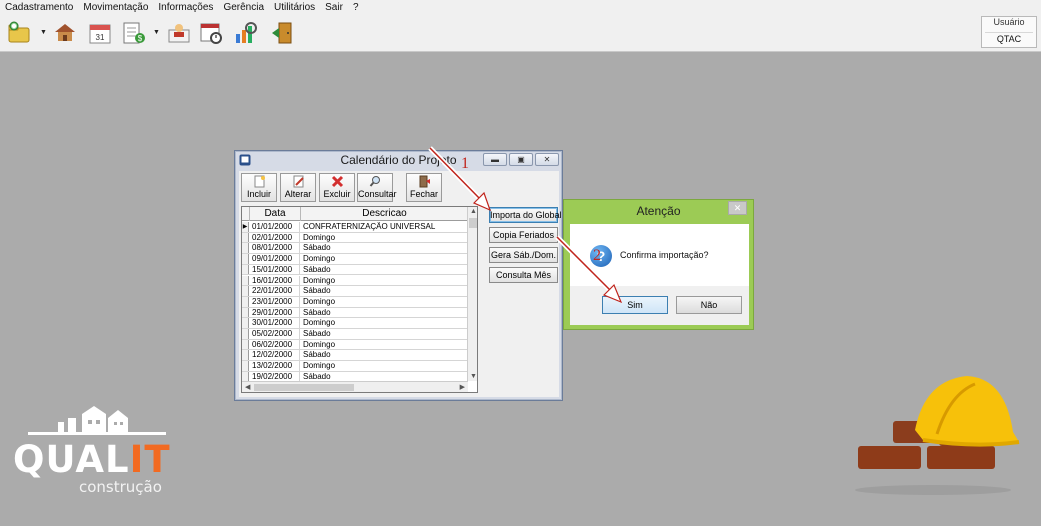 This screenshot has width=1041, height=526. What do you see at coordinates (92, 459) in the screenshot?
I see `logo-text: QUALIT` at bounding box center [92, 459].